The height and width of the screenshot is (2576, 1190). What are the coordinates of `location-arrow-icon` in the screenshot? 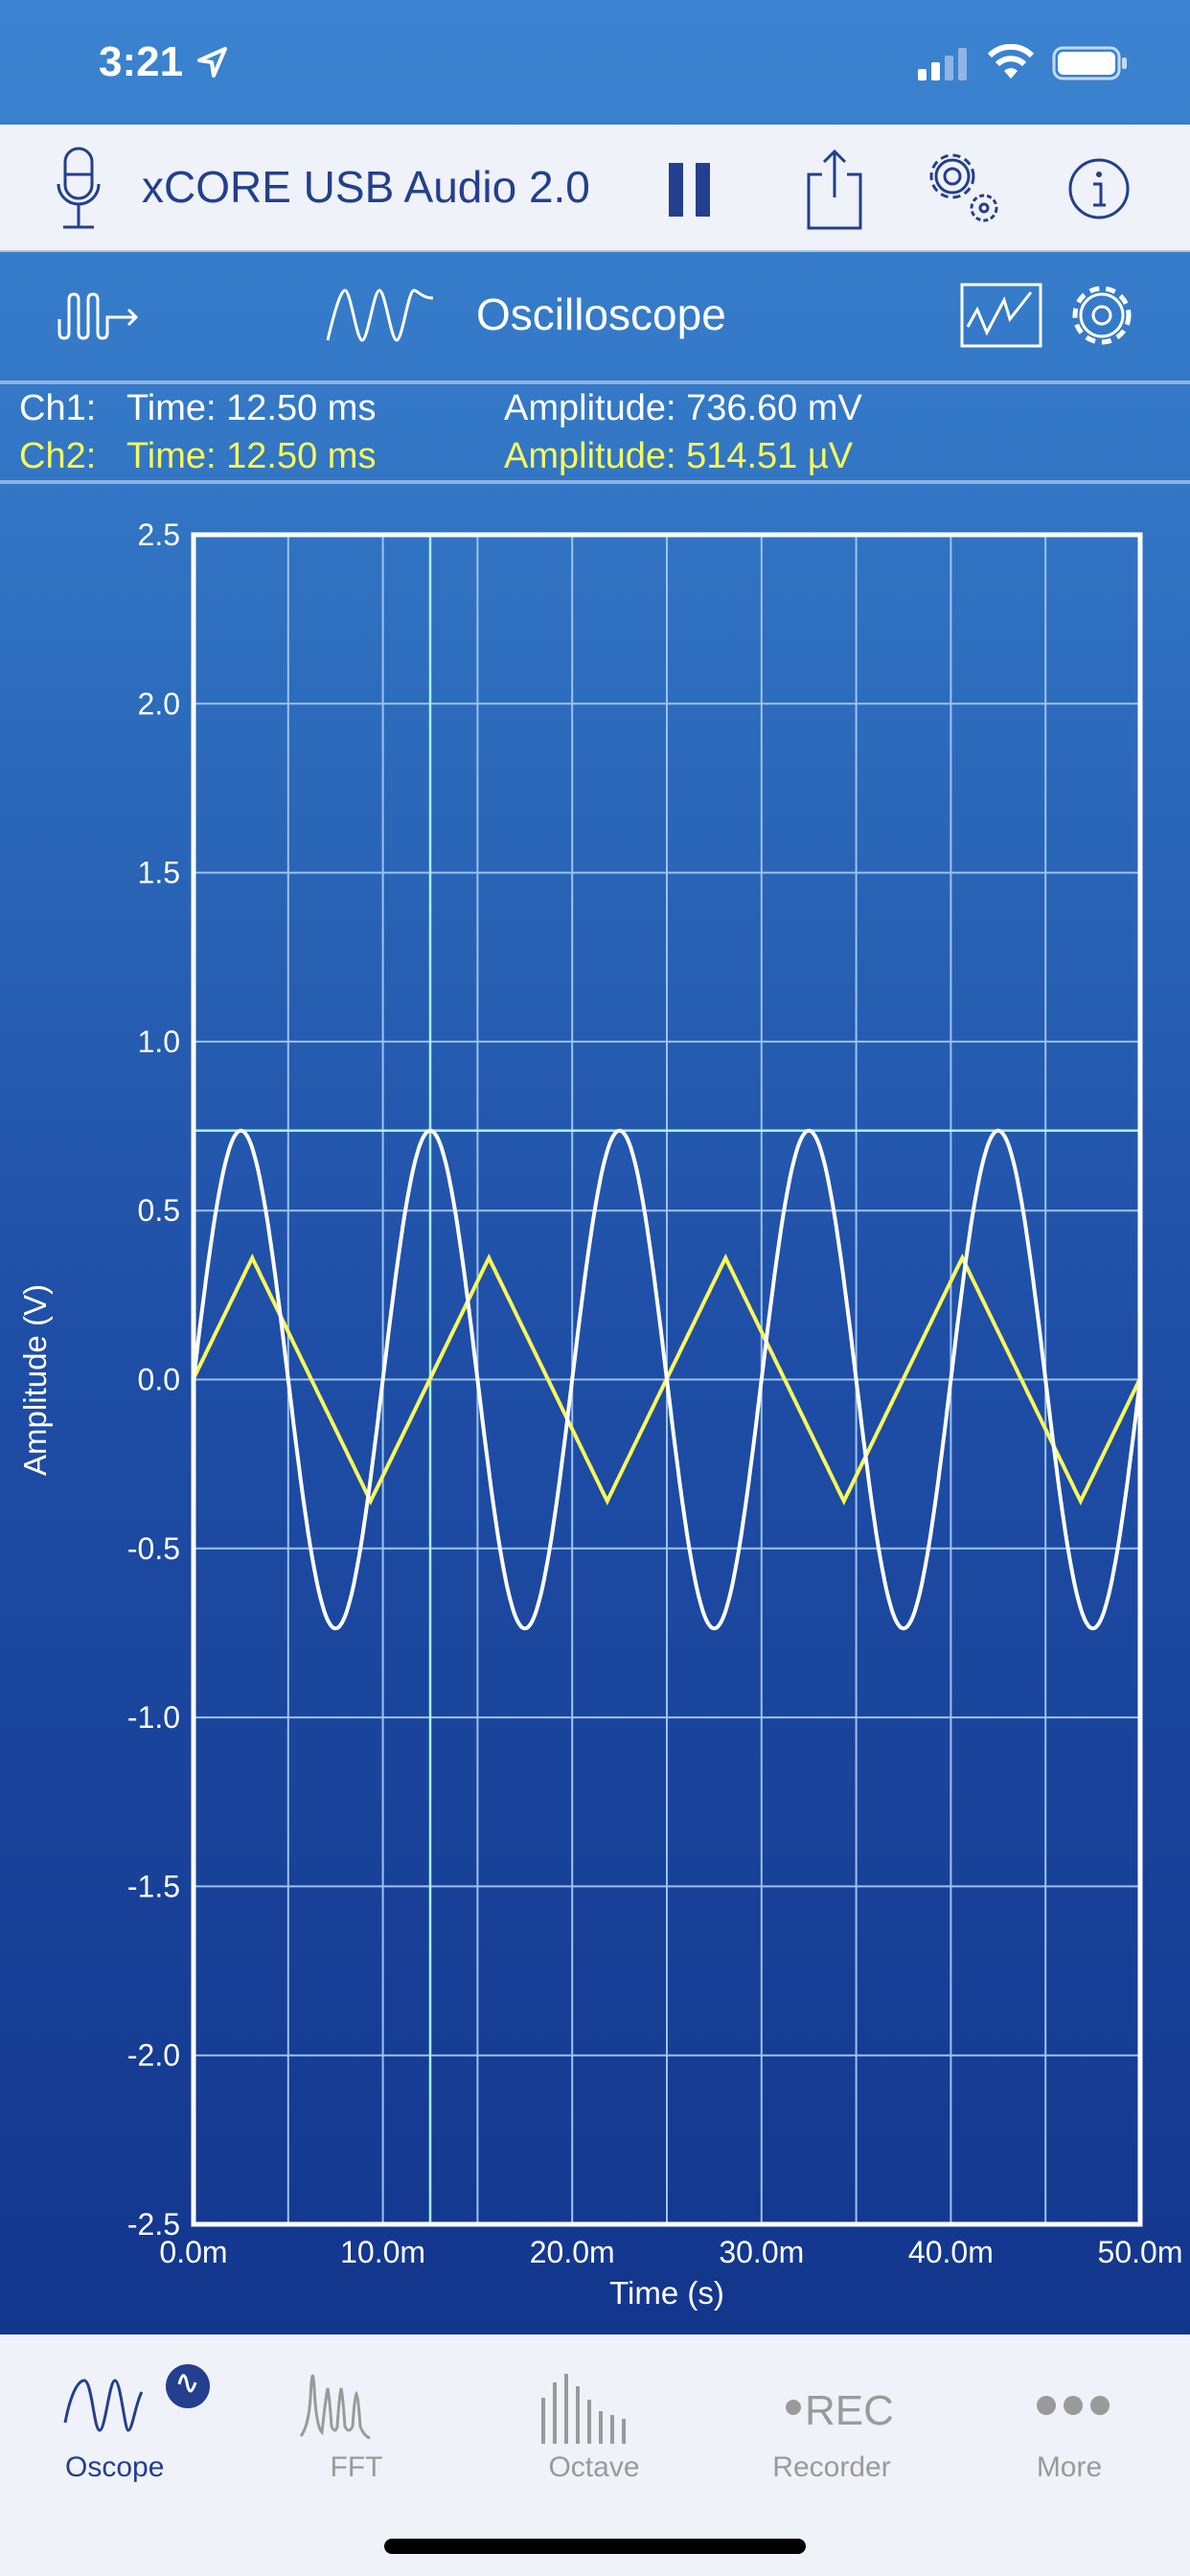 It's located at (212, 63).